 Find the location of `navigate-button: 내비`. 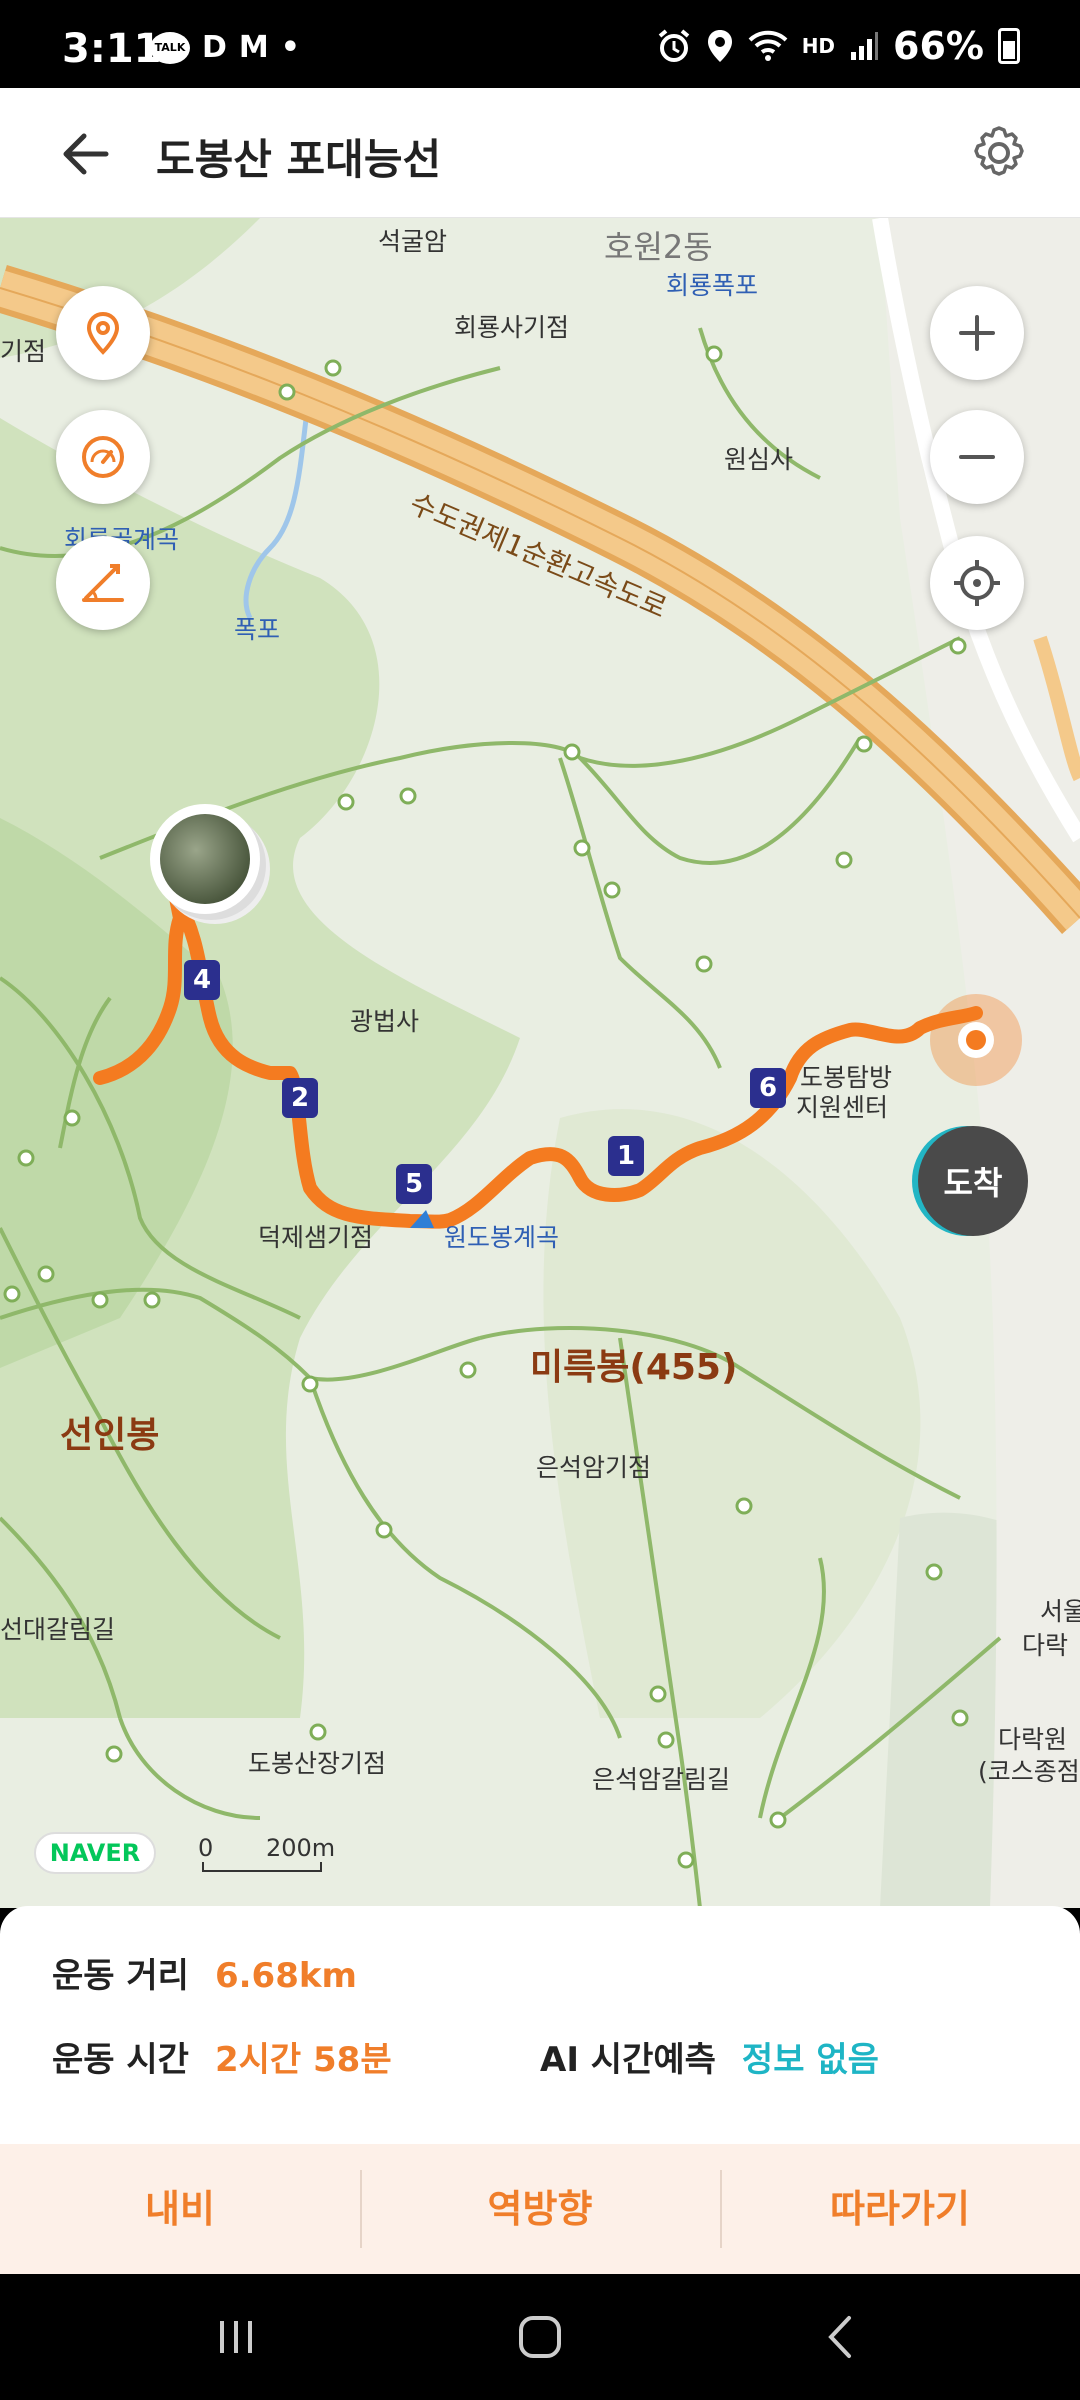

navigate-button: 내비 is located at coordinates (180, 2209).